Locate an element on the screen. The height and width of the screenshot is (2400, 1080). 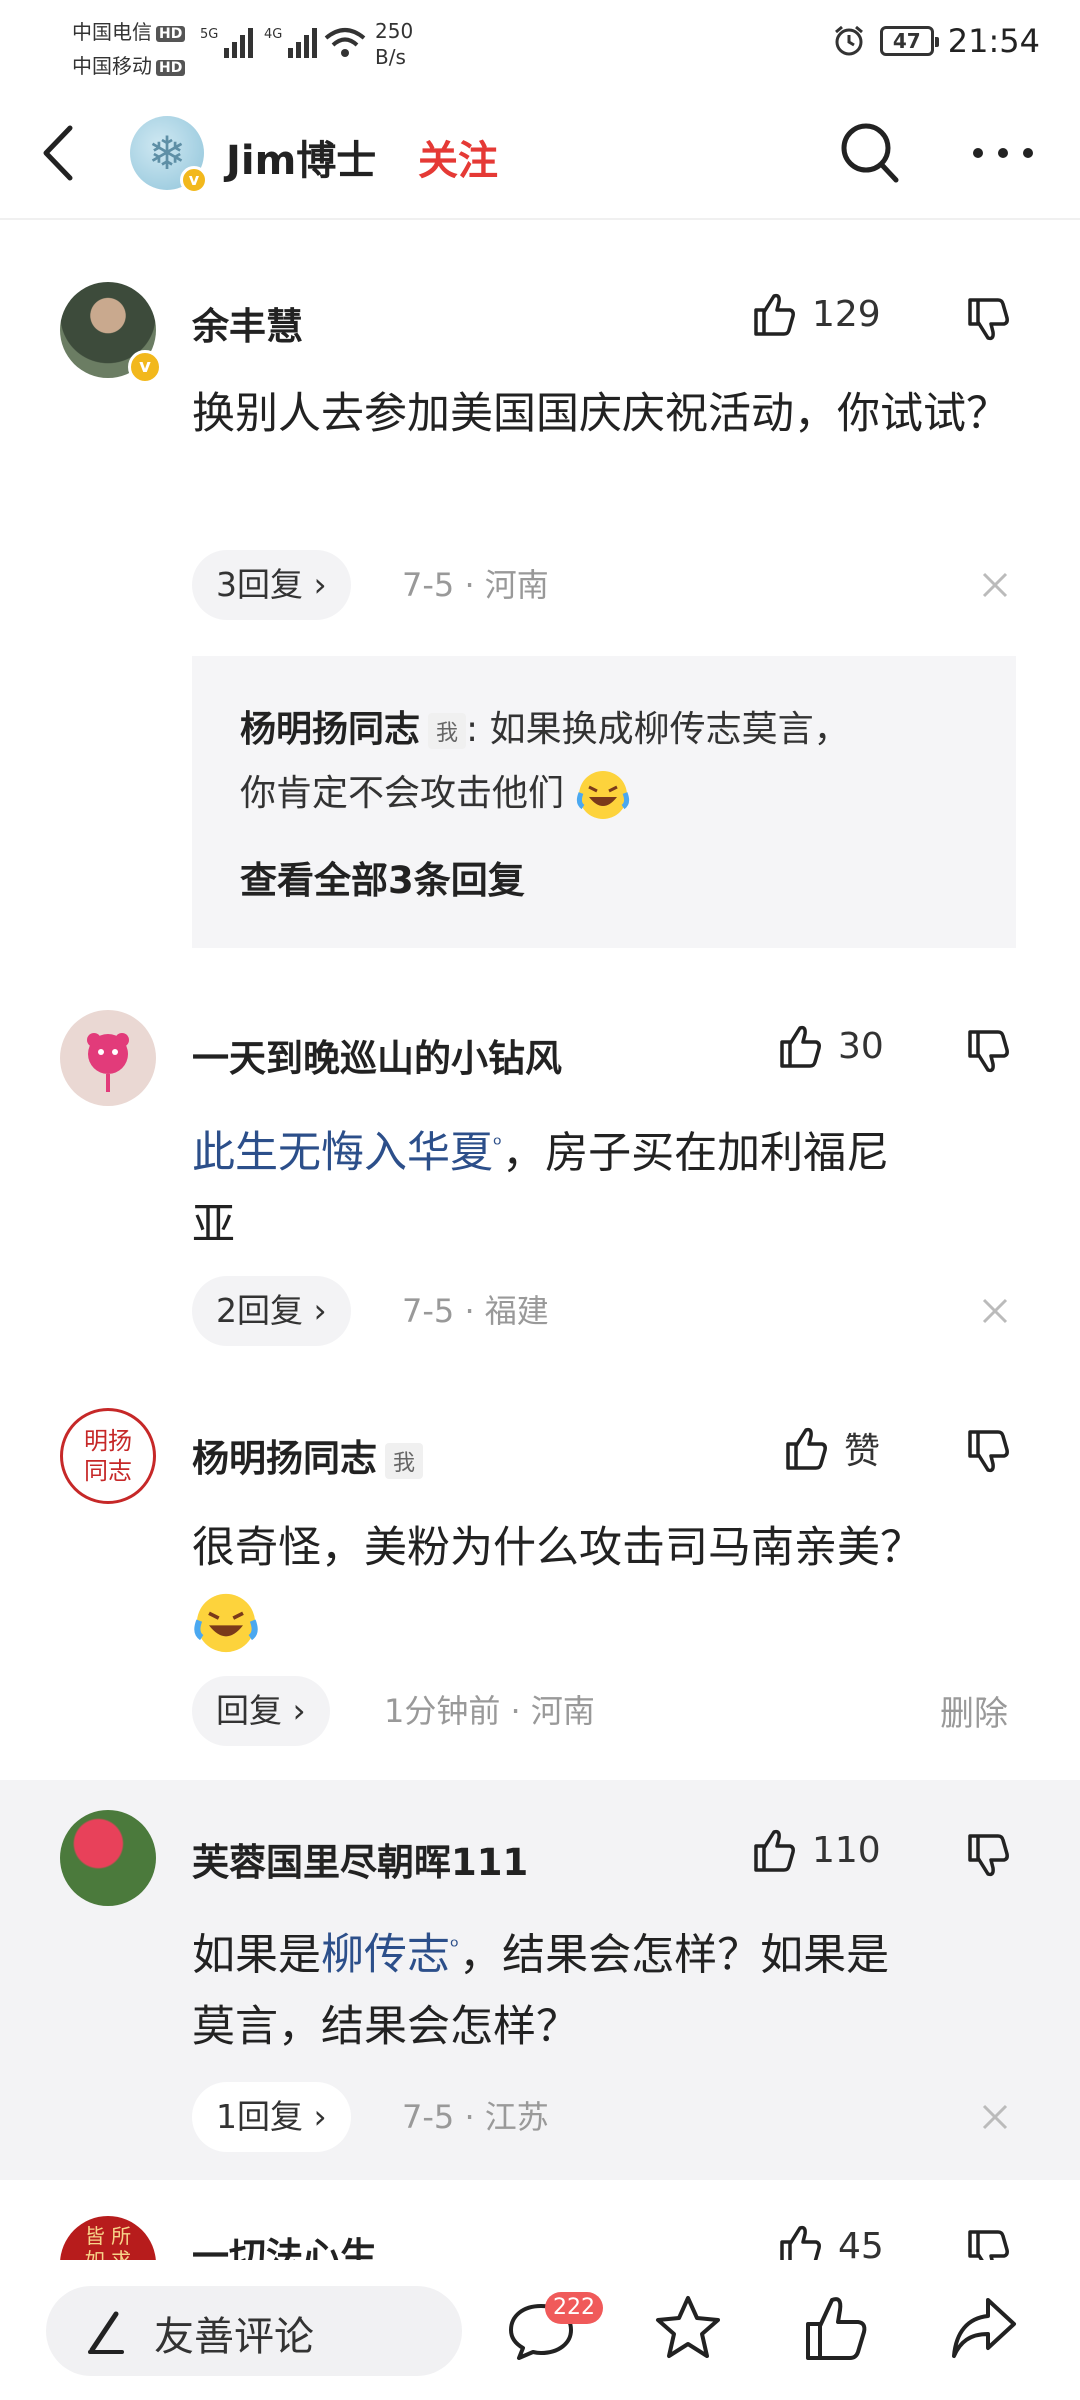
comment-input: 友善评论 is located at coordinates (254, 2331).